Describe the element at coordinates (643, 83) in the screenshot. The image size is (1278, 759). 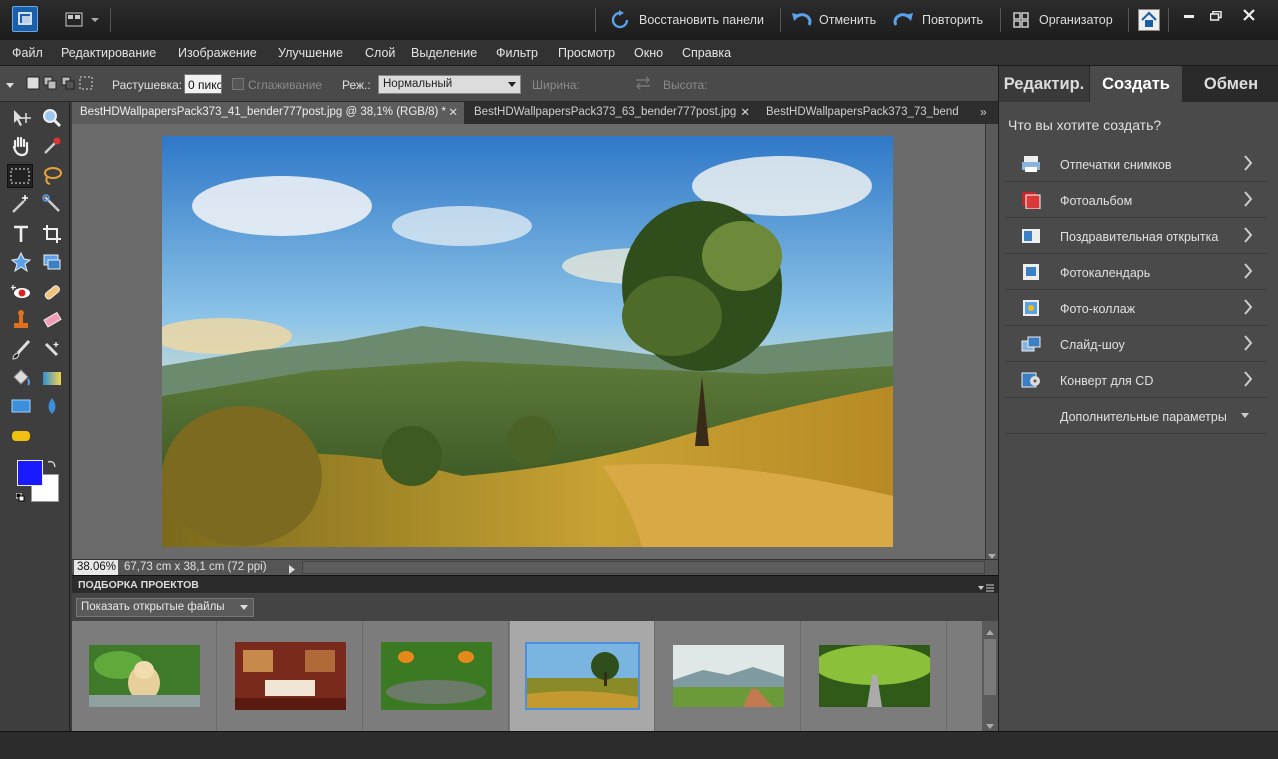
I see `swap-dimensions-icon` at that location.